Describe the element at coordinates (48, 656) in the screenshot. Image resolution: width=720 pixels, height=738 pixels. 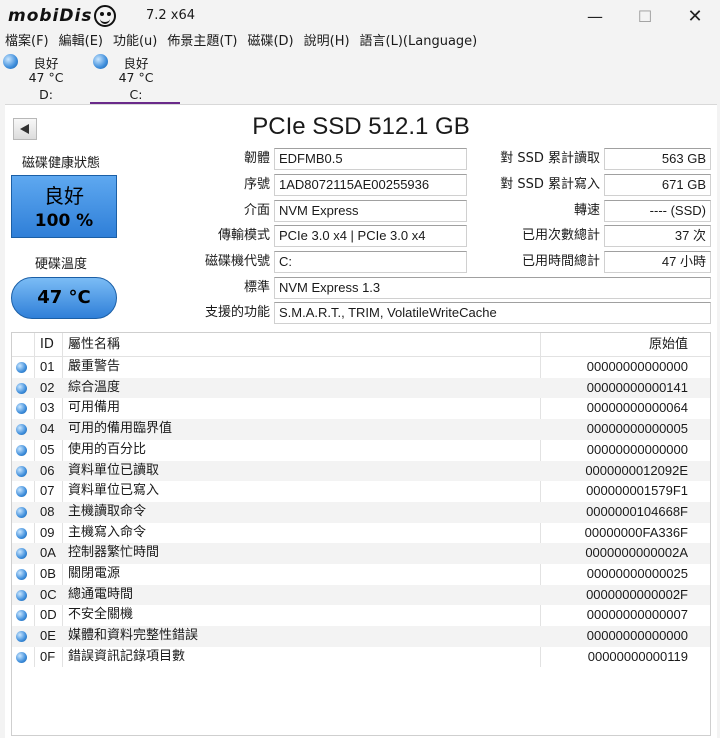
I see `attribute-id: 0F` at that location.